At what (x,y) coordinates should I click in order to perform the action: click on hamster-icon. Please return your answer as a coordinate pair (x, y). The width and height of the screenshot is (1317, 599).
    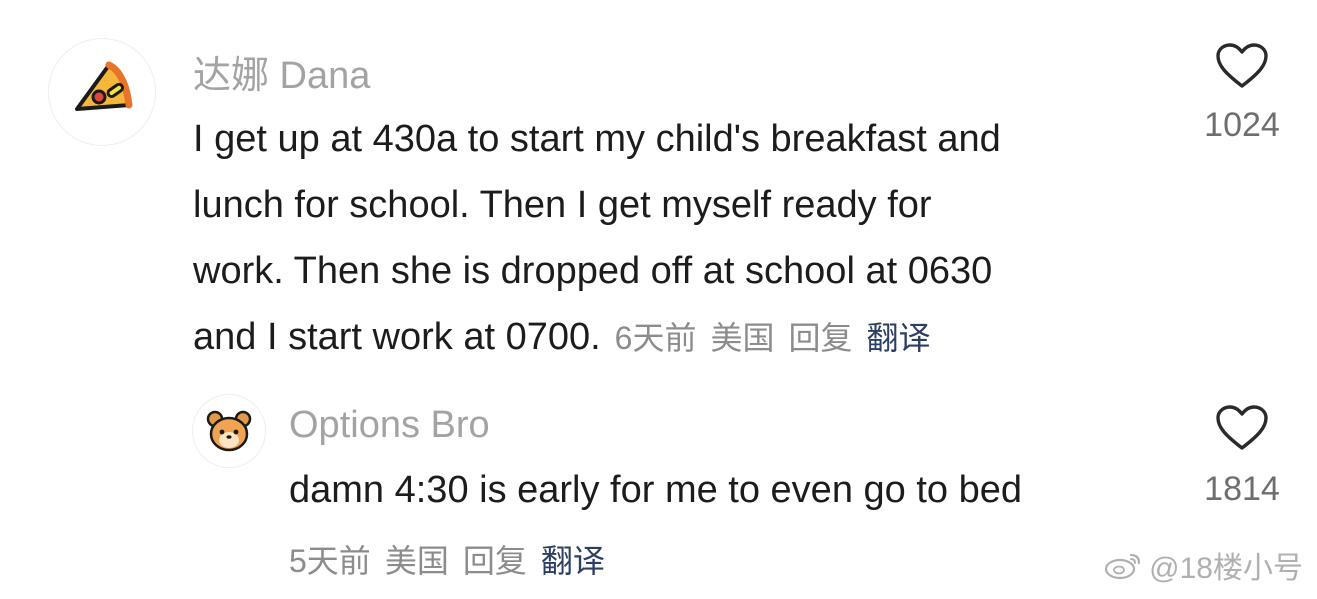
    Looking at the image, I should click on (229, 431).